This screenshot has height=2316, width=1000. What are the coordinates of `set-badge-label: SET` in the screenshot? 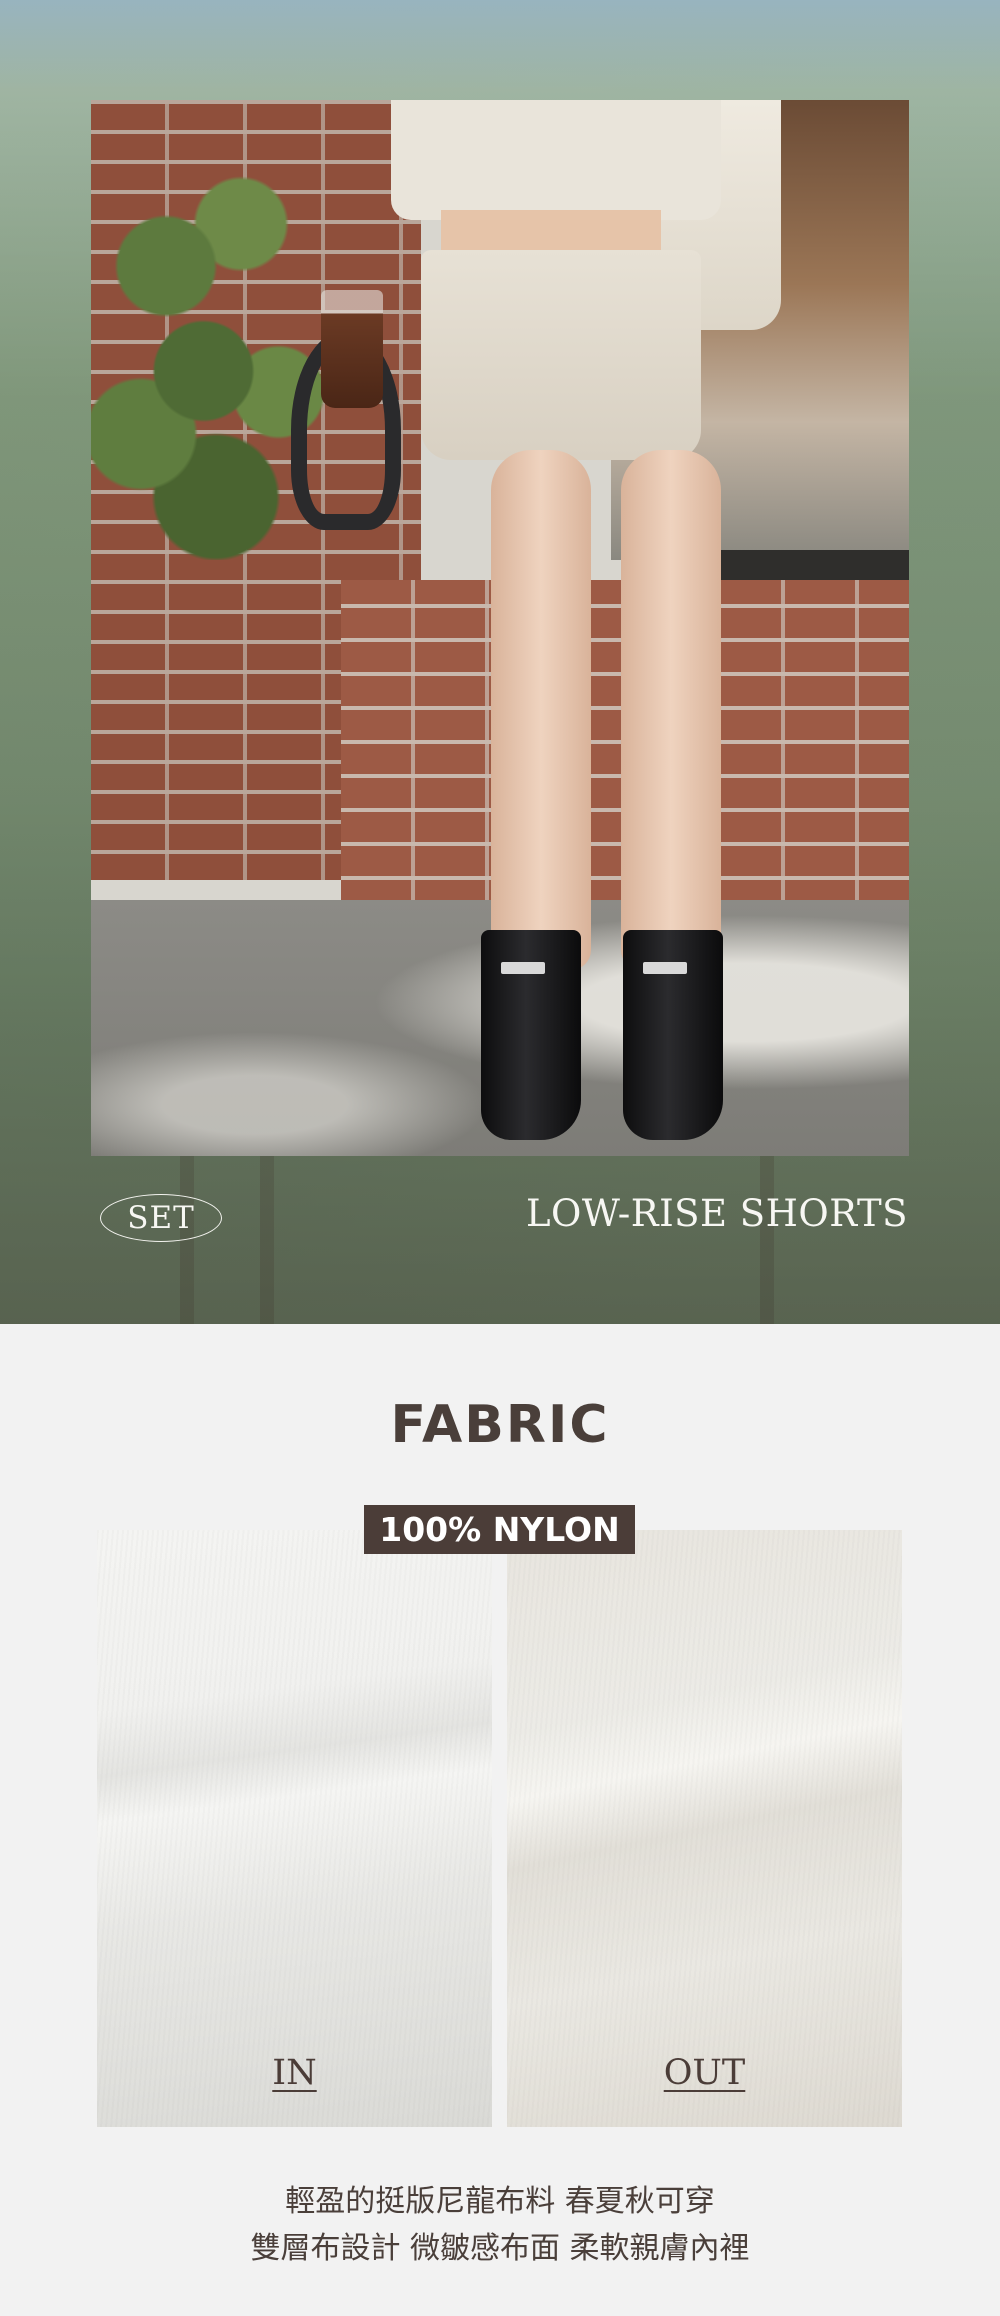 It's located at (161, 1218).